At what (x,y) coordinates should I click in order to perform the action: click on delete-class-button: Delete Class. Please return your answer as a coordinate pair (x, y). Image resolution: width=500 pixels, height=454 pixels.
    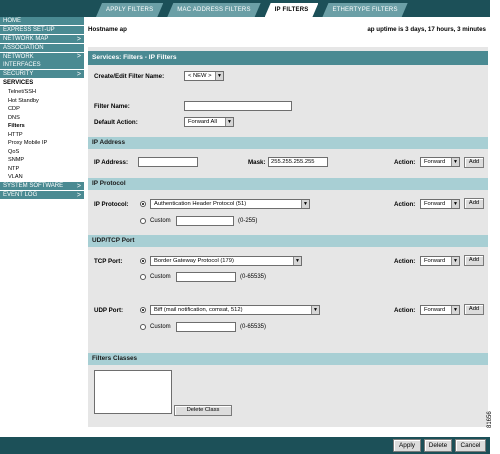
    Looking at the image, I should click on (203, 410).